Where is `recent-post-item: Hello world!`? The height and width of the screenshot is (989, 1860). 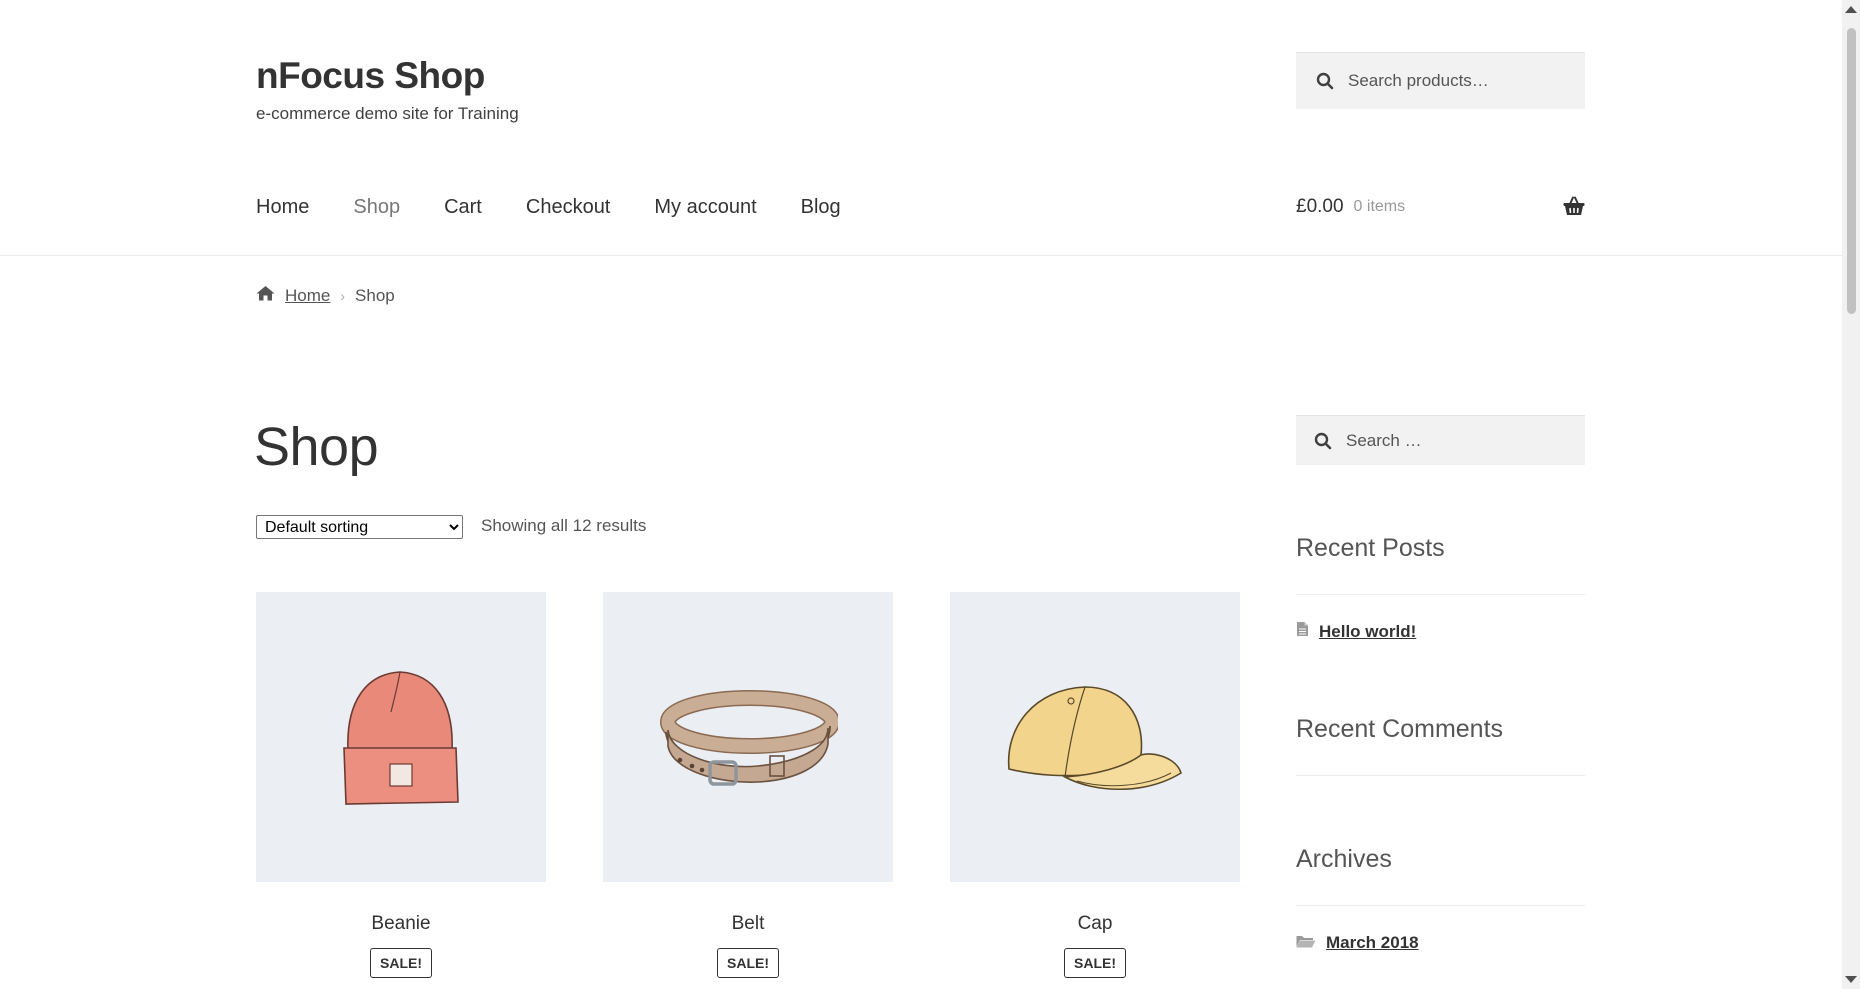
recent-post-item: Hello world! is located at coordinates (1356, 631).